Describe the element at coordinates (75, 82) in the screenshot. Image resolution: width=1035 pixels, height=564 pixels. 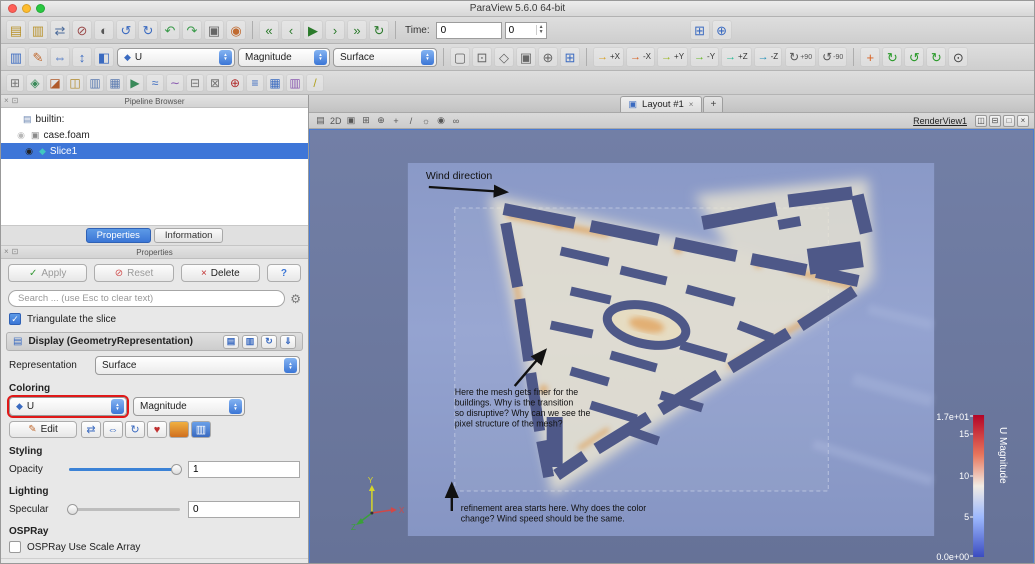
I see `slice-icon: ◫` at that location.